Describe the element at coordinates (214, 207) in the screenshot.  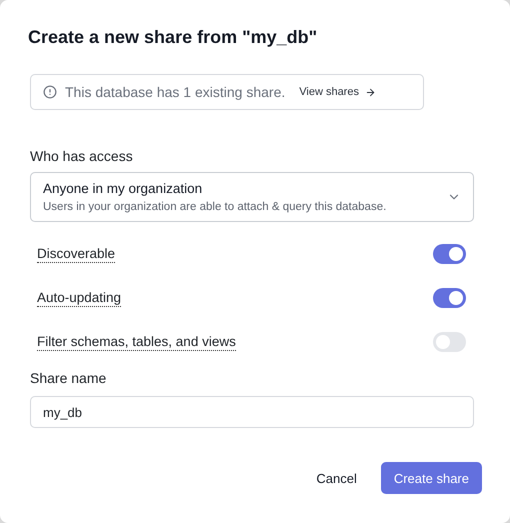
I see `select-description: Users in your organization are able to attach & query this database.` at that location.